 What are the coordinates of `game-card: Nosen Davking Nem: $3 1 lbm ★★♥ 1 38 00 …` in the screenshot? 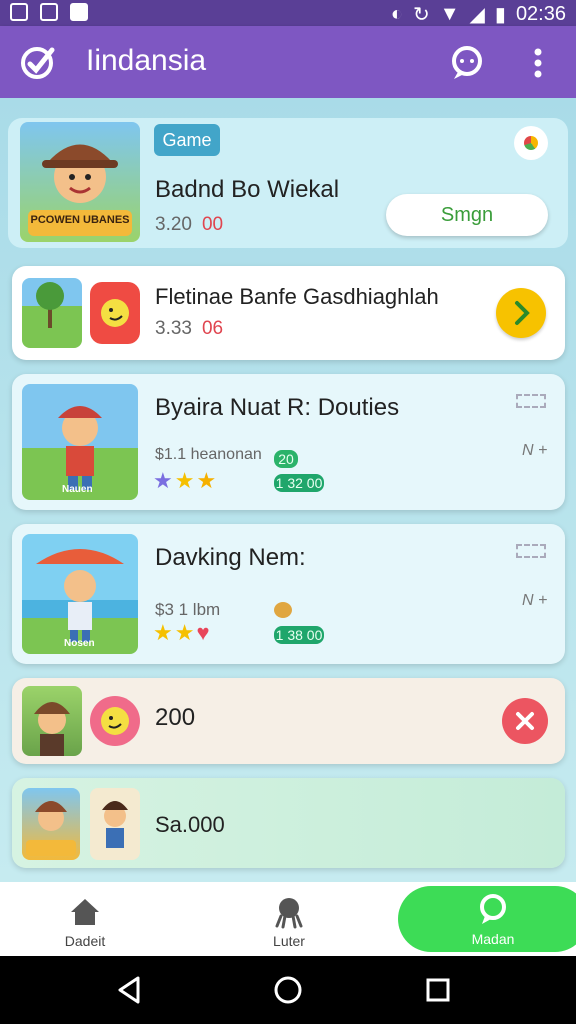 It's located at (288, 594).